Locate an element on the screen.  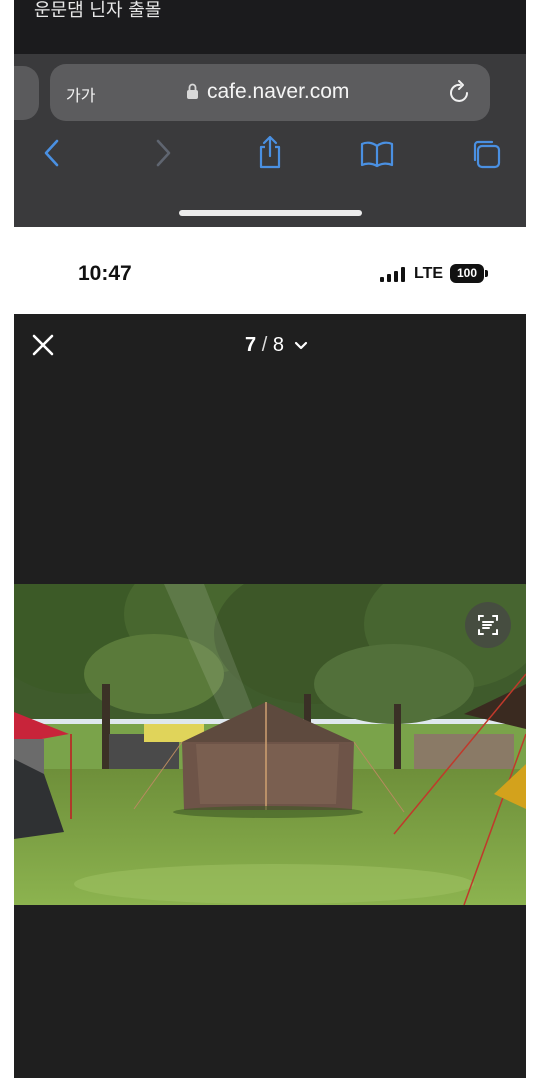
page-counter: 7 / 8 is located at coordinates (276, 345).